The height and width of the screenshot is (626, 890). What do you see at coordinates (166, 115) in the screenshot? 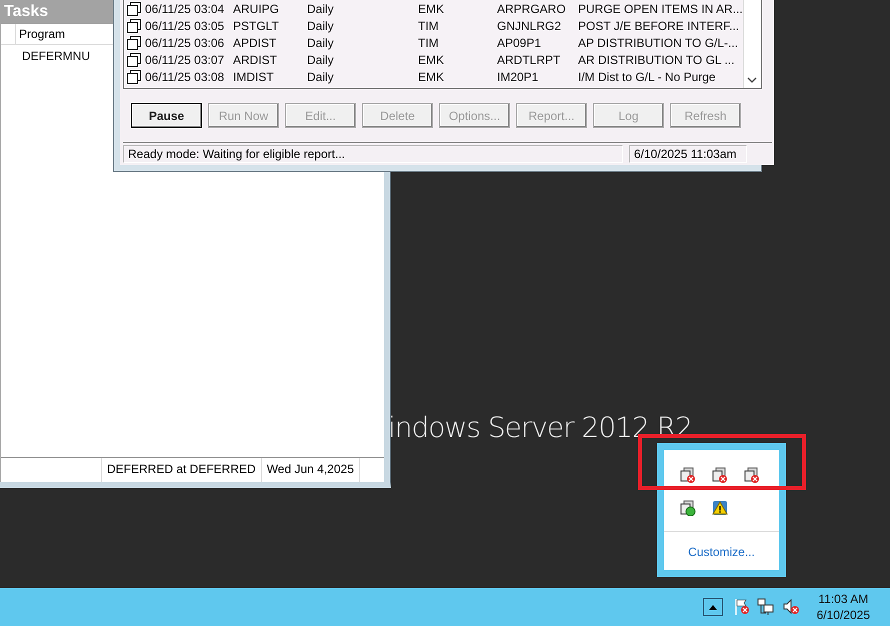
I see `action-button: Pause` at bounding box center [166, 115].